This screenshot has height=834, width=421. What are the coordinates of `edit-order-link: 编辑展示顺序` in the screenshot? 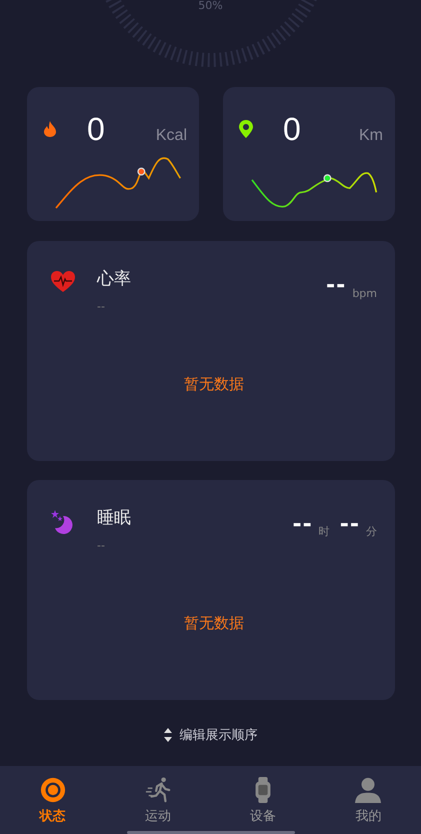 It's located at (219, 735).